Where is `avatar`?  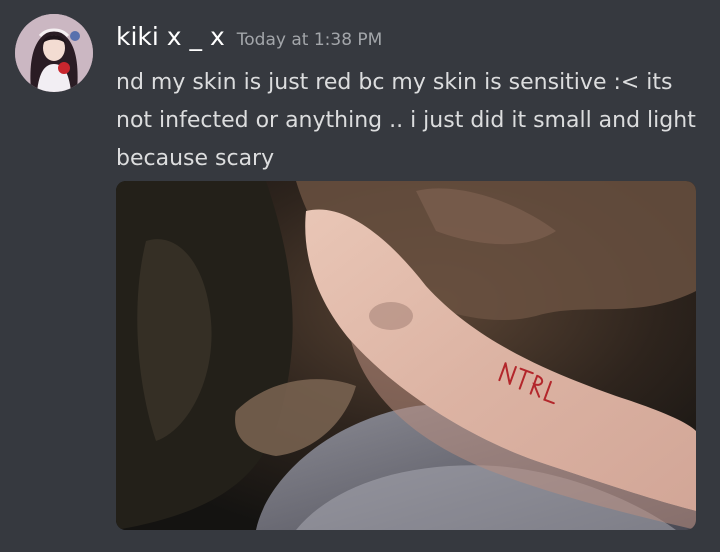 avatar is located at coordinates (54, 53).